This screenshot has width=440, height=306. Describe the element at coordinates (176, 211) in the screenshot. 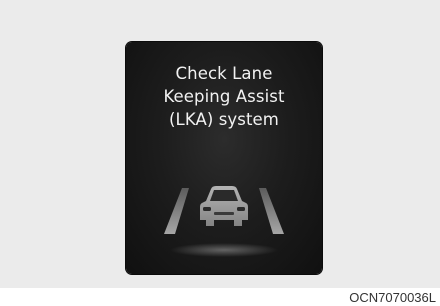

I see `left-lane-line` at that location.